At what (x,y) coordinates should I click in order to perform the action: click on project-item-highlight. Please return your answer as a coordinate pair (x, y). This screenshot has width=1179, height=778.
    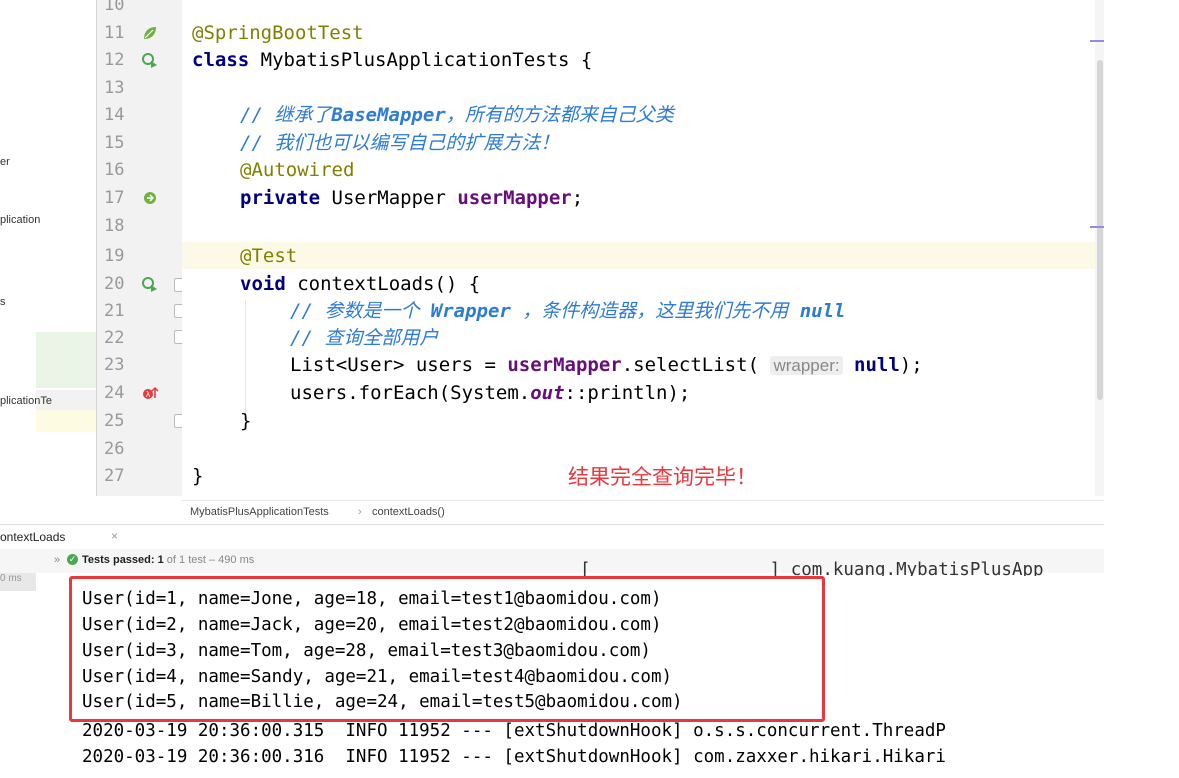
    Looking at the image, I should click on (66, 360).